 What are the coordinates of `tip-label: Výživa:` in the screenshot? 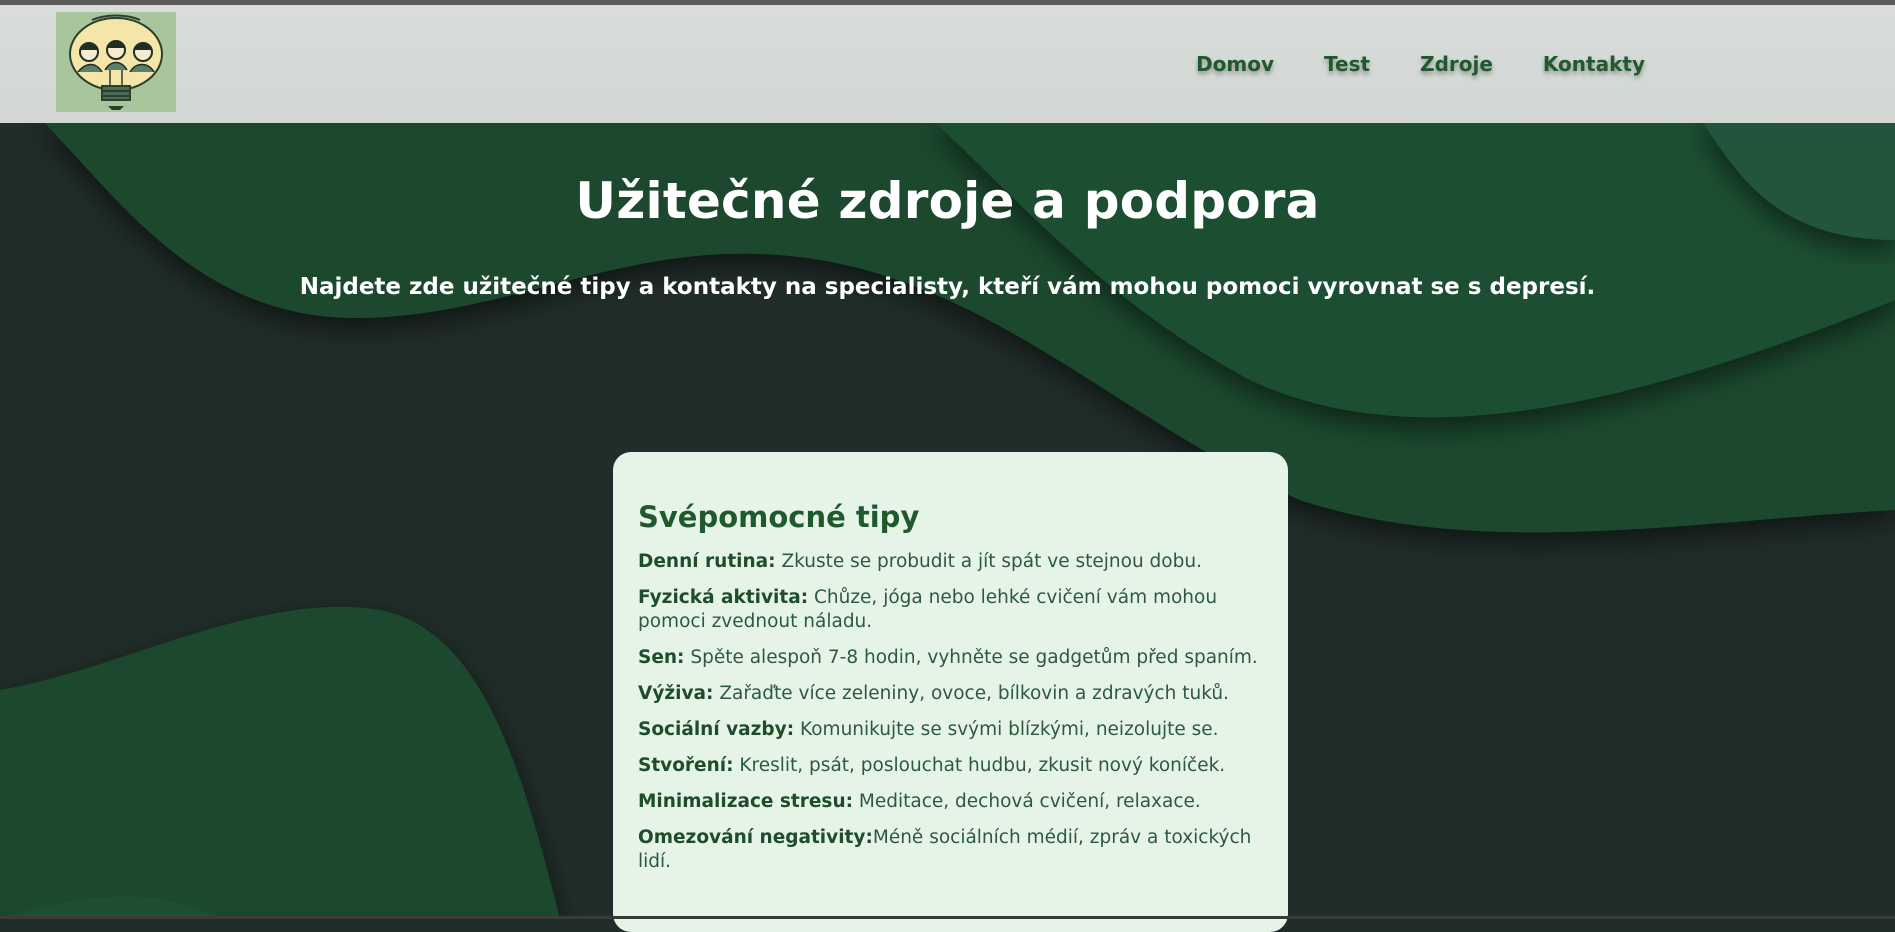 It's located at (676, 693).